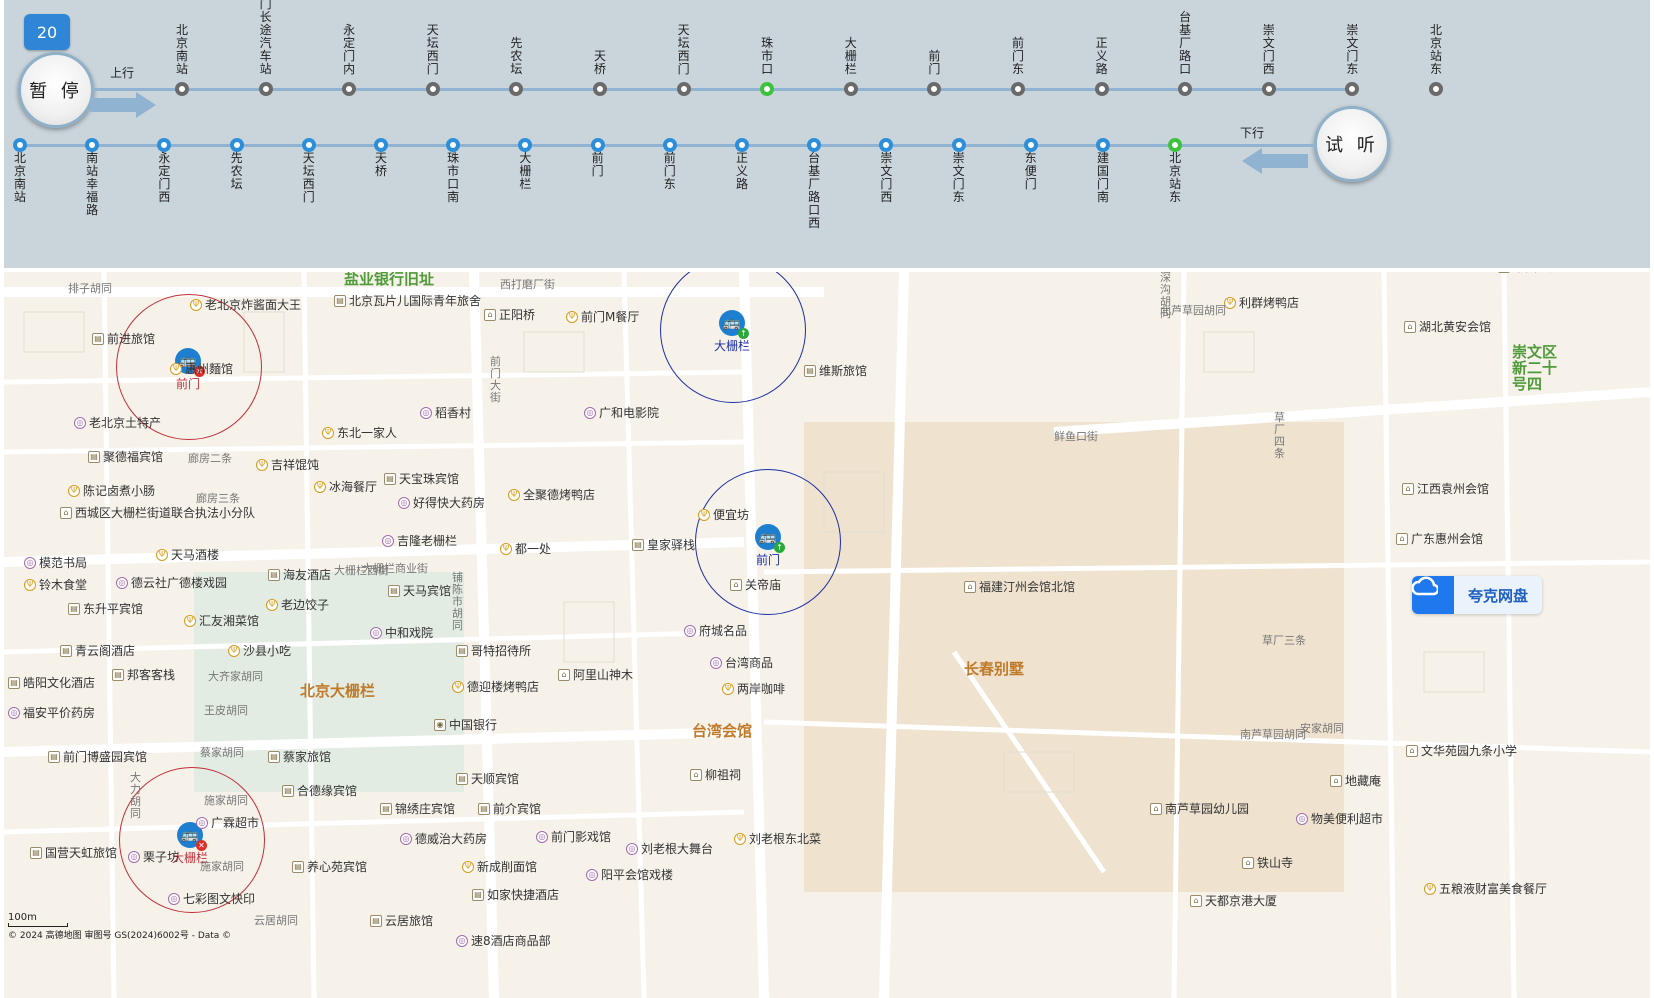 Image resolution: width=1654 pixels, height=998 pixels. What do you see at coordinates (443, 838) in the screenshot?
I see `map-poi: ◎ 德威治大药房` at bounding box center [443, 838].